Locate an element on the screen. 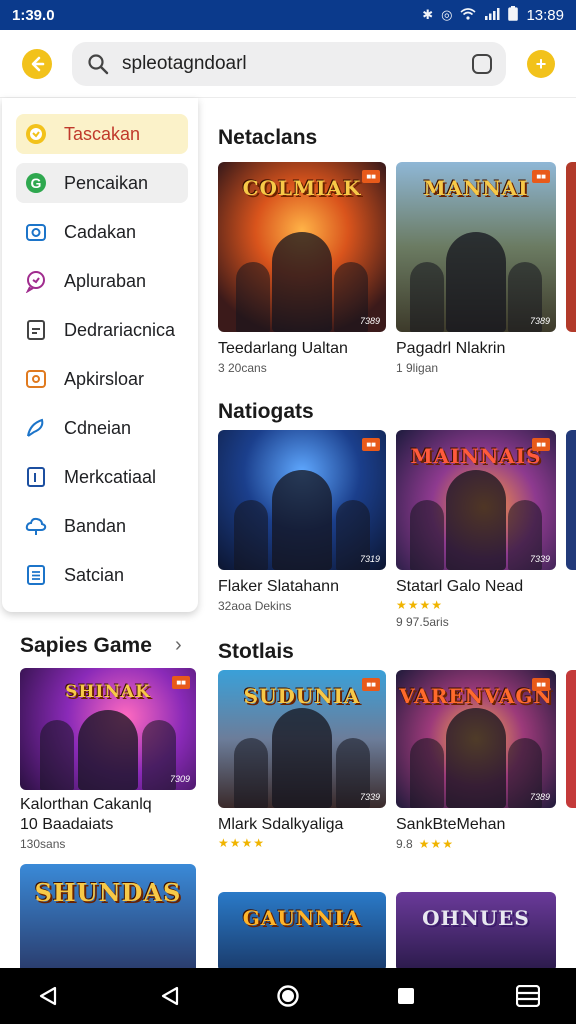  game-meta: 9.8 is located at coordinates (404, 844).